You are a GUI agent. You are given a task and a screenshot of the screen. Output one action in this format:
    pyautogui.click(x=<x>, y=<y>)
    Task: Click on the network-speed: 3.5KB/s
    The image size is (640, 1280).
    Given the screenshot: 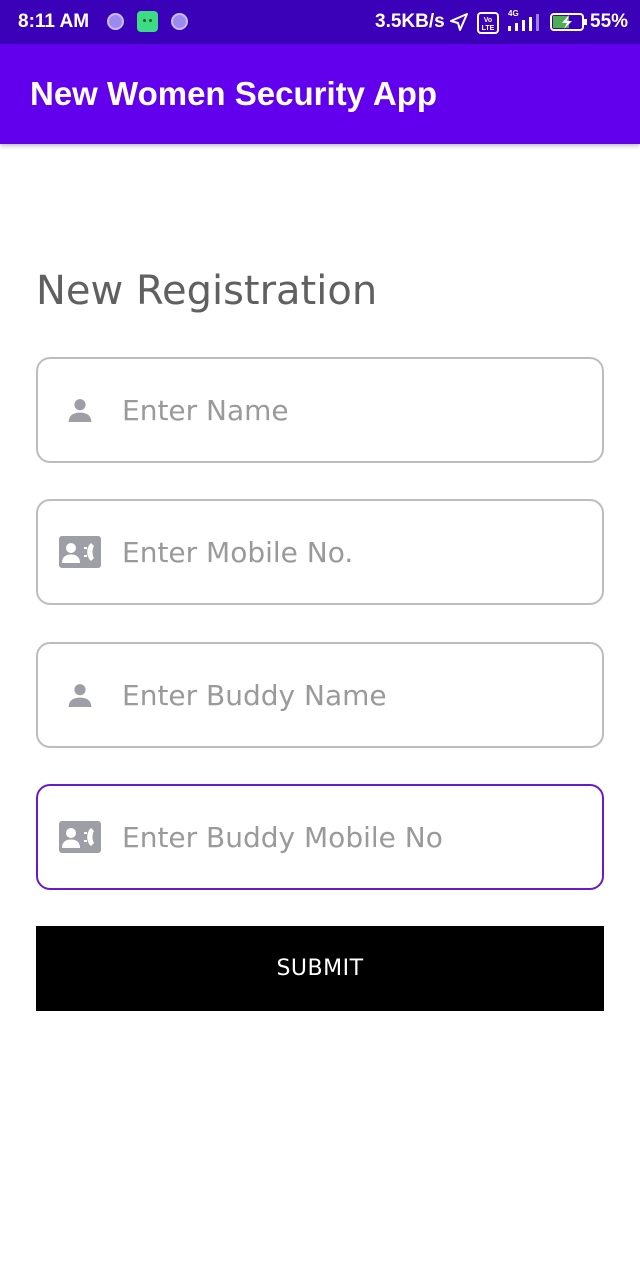 What is the action you would take?
    pyautogui.click(x=410, y=21)
    